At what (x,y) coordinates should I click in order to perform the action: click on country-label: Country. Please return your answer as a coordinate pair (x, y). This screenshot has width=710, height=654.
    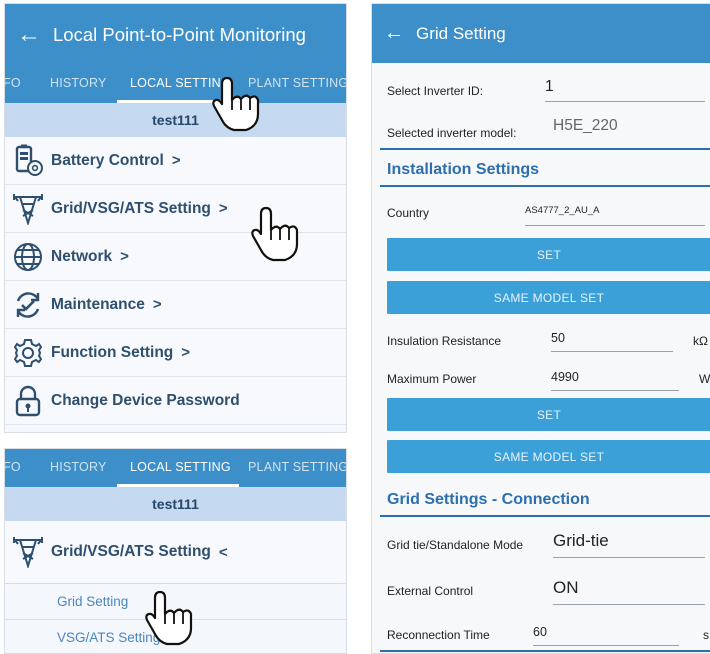
    Looking at the image, I should click on (408, 213).